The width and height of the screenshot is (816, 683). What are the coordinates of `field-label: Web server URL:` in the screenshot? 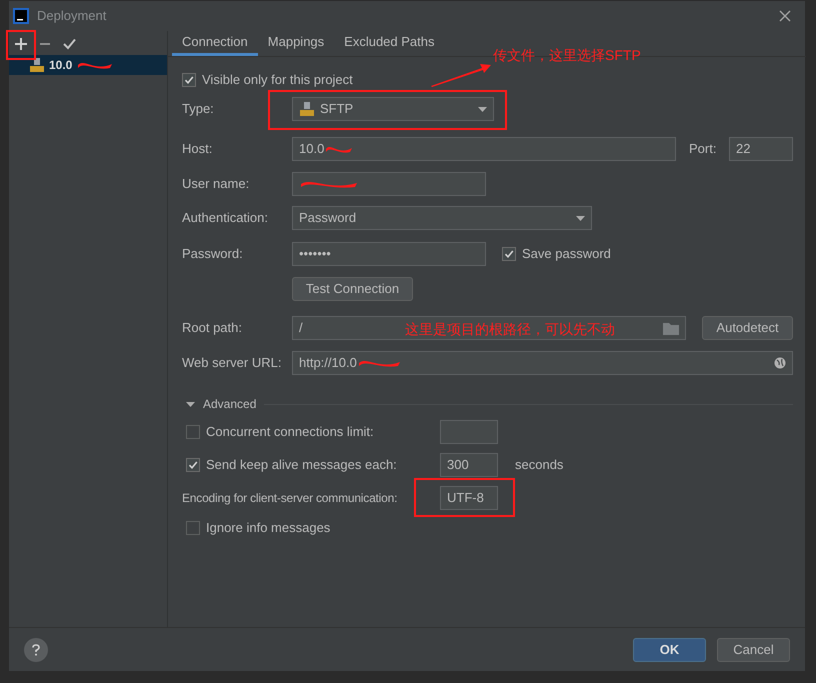 It's located at (232, 363).